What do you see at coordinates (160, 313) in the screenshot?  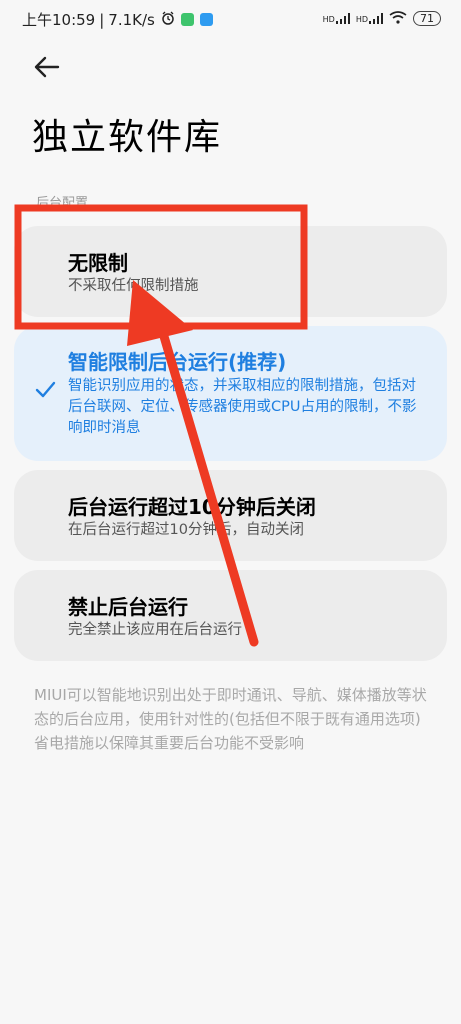 I see `annotation-arrow-head` at bounding box center [160, 313].